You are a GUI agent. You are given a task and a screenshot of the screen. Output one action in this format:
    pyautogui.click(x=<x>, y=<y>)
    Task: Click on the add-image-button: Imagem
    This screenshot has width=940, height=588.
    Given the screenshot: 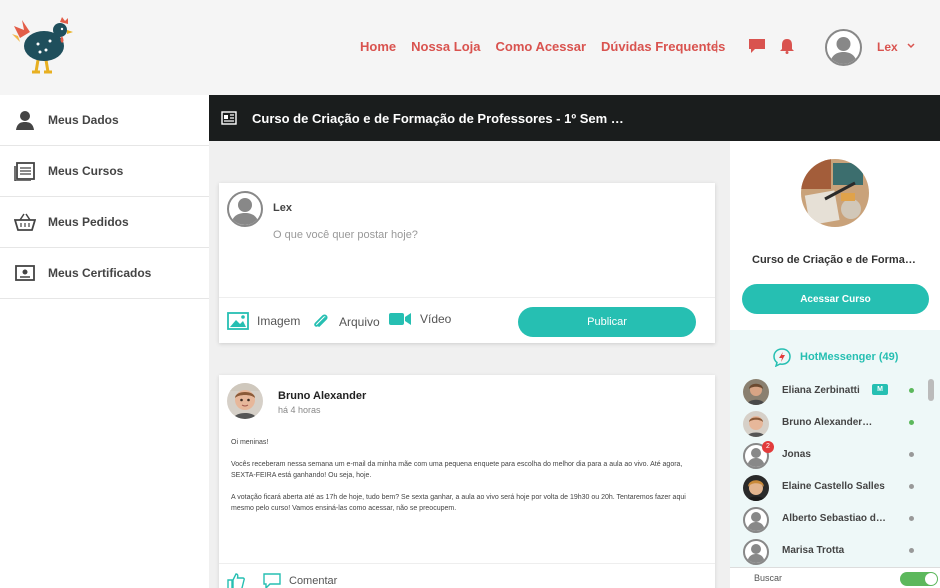 What is the action you would take?
    pyautogui.click(x=263, y=321)
    